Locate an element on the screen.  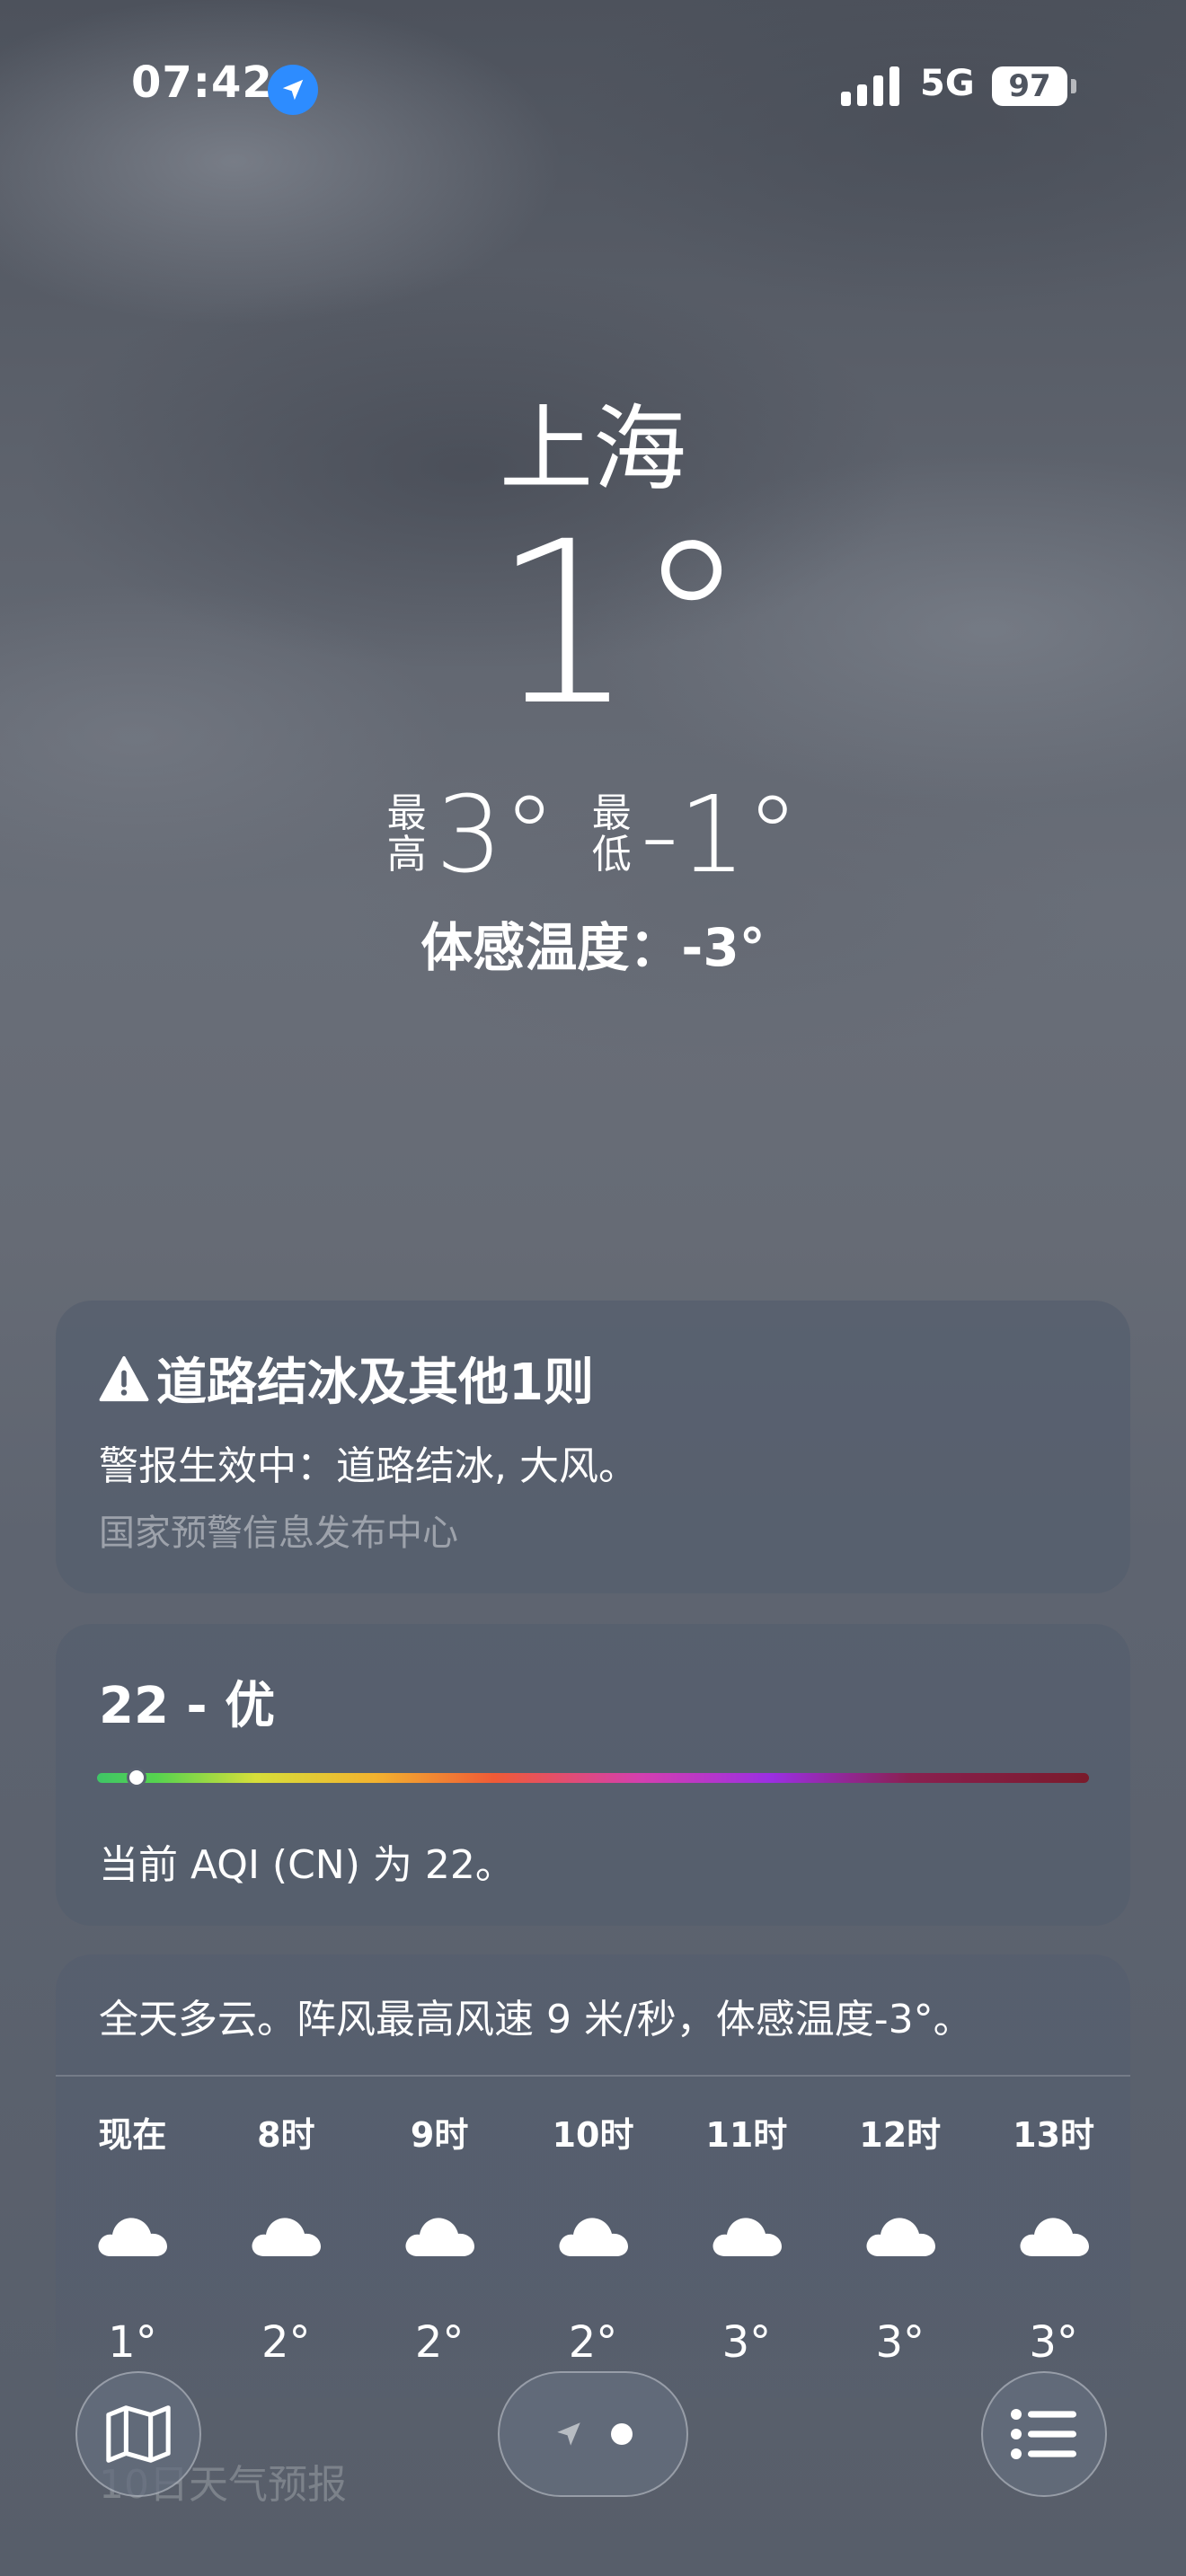
network-type: 5G is located at coordinates (947, 83).